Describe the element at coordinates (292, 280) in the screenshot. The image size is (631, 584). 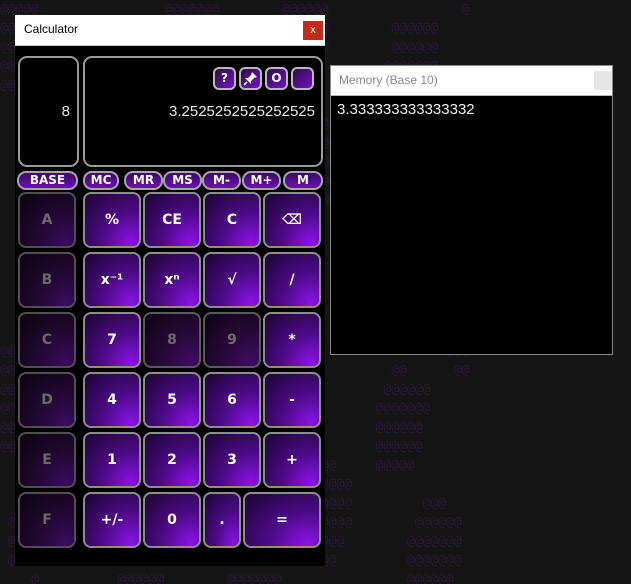
I see `divide-key: /` at that location.